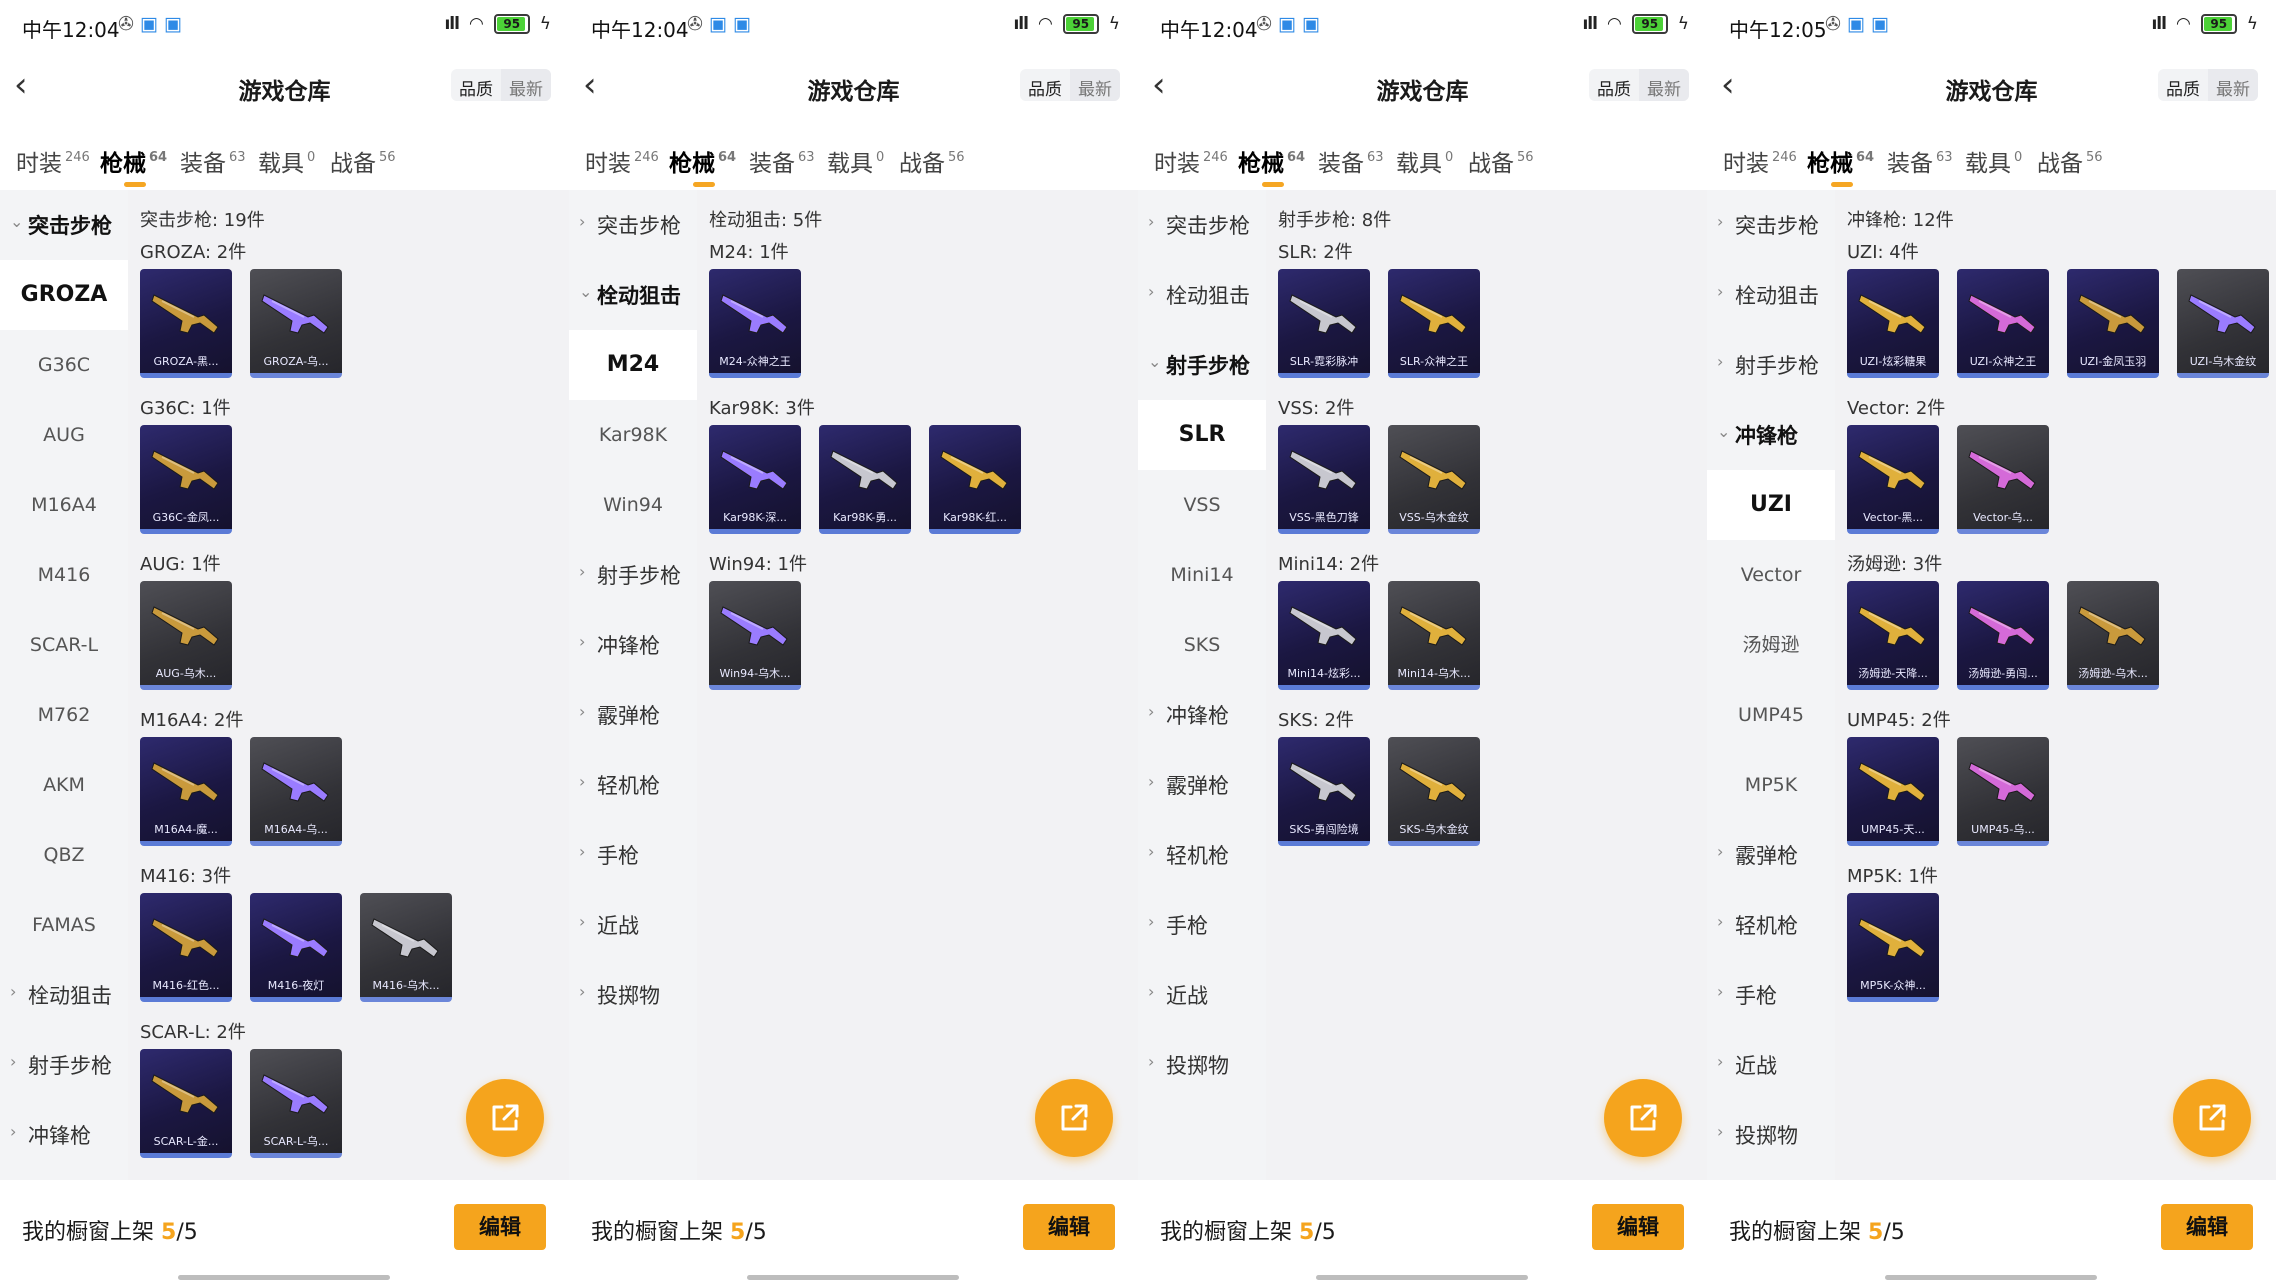 This screenshot has width=2276, height=1280. What do you see at coordinates (1434, 791) in the screenshot?
I see `weapon-skin-card: SKS-乌木金纹` at bounding box center [1434, 791].